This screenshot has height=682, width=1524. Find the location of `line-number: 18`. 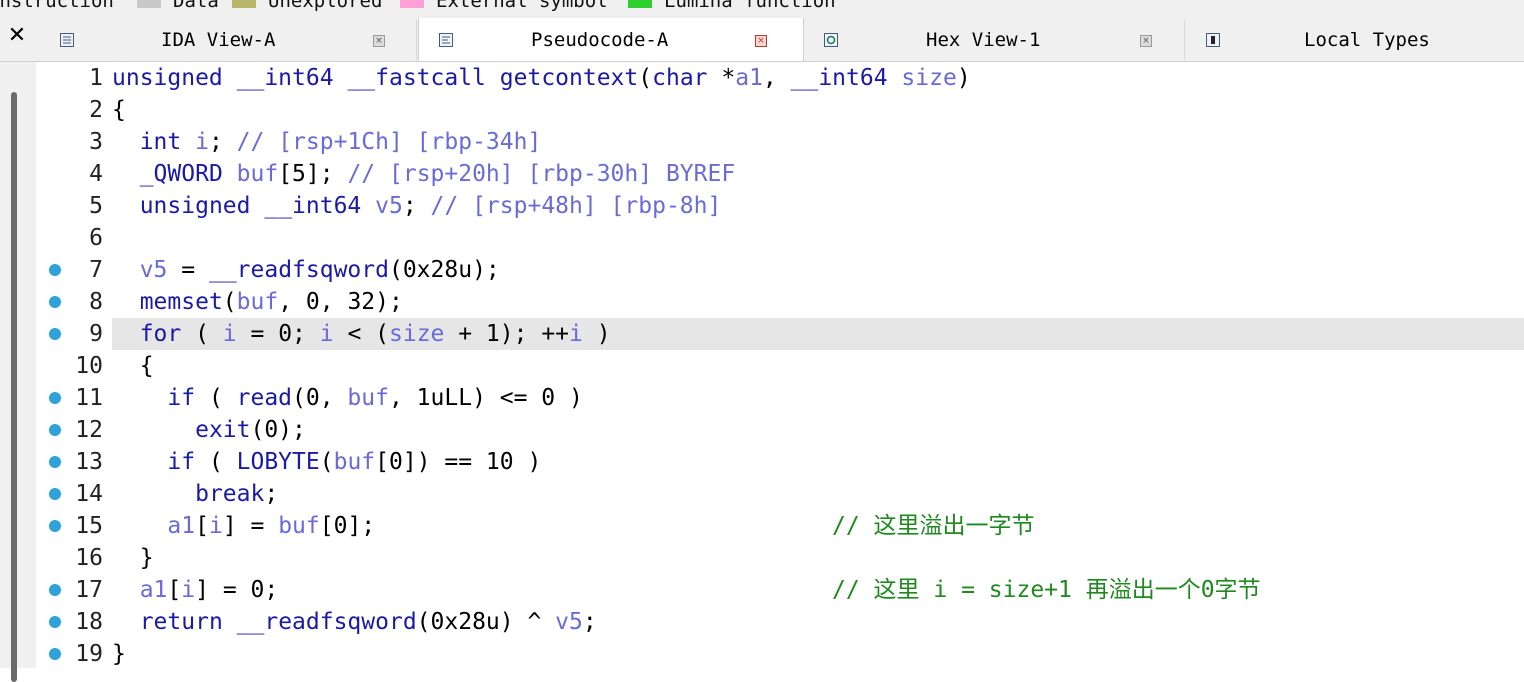

line-number: 18 is located at coordinates (89, 622).